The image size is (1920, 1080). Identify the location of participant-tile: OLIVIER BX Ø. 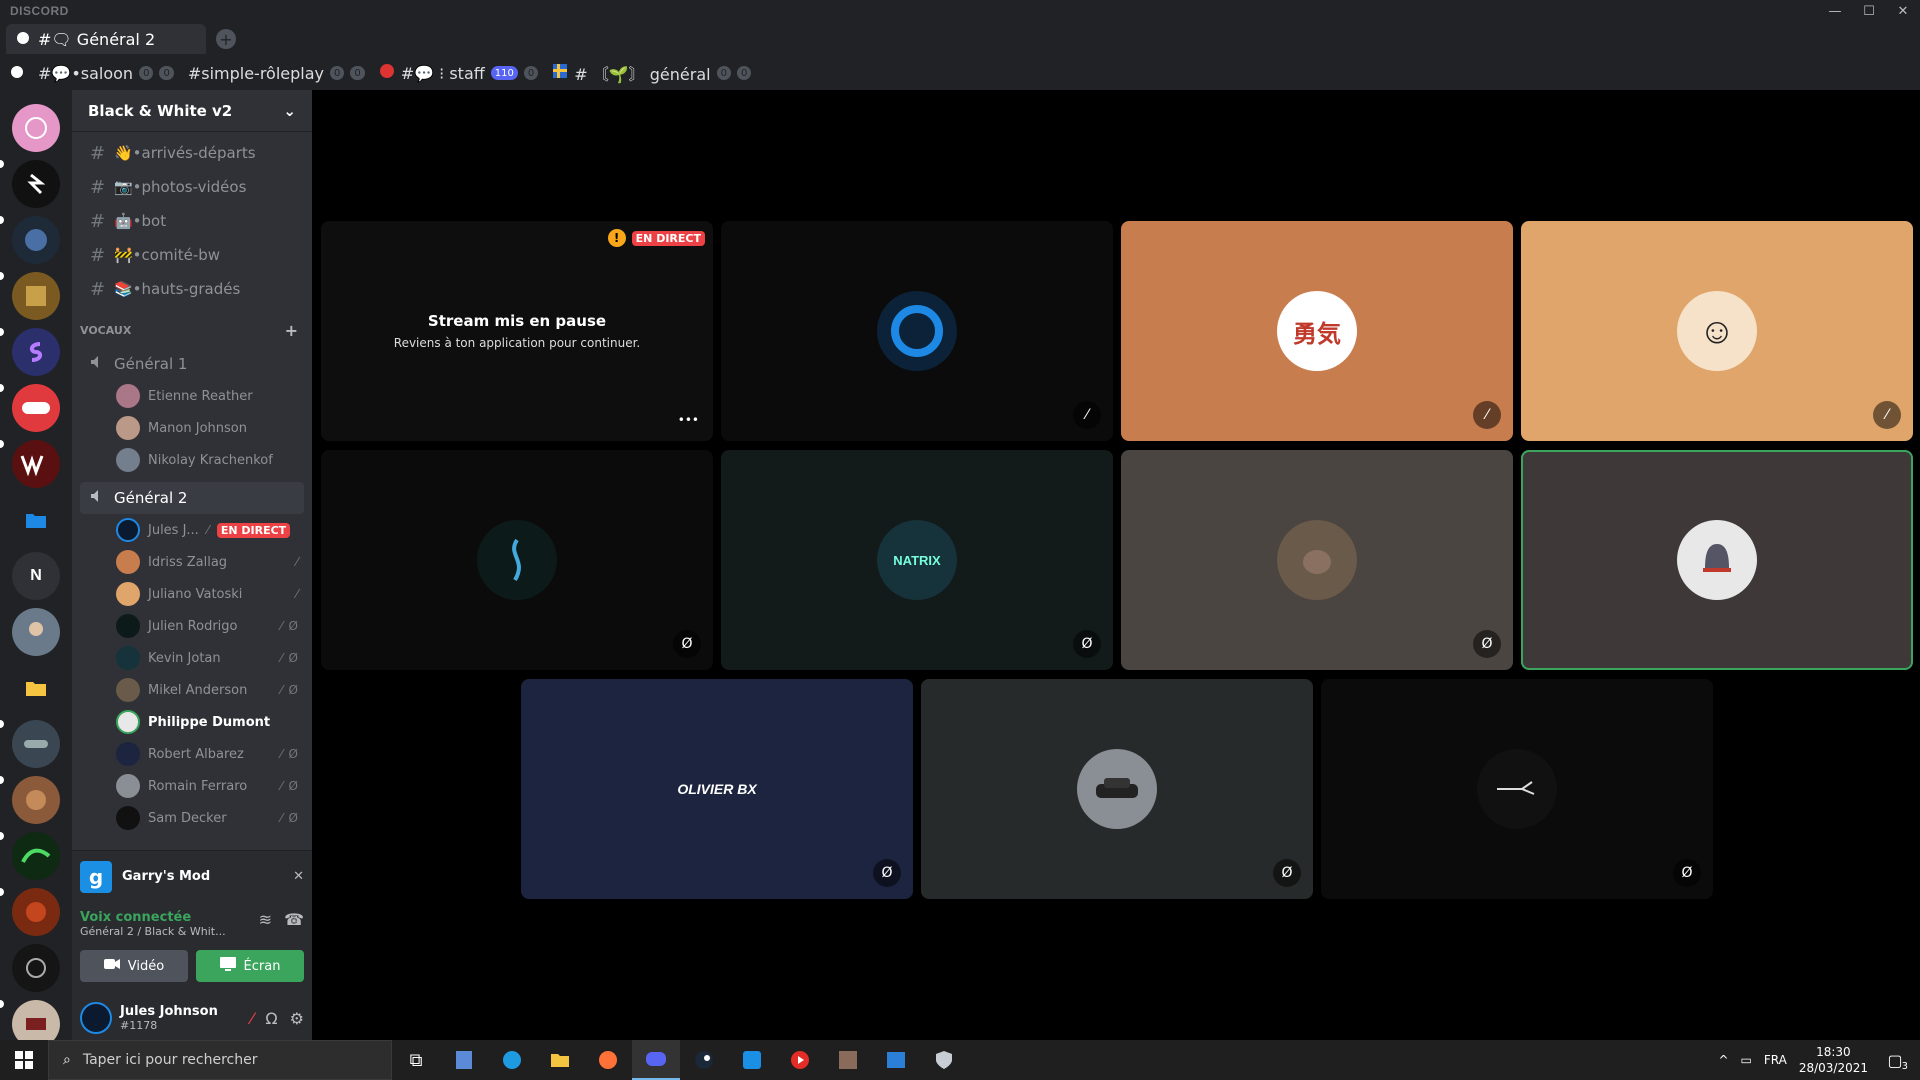
(717, 789).